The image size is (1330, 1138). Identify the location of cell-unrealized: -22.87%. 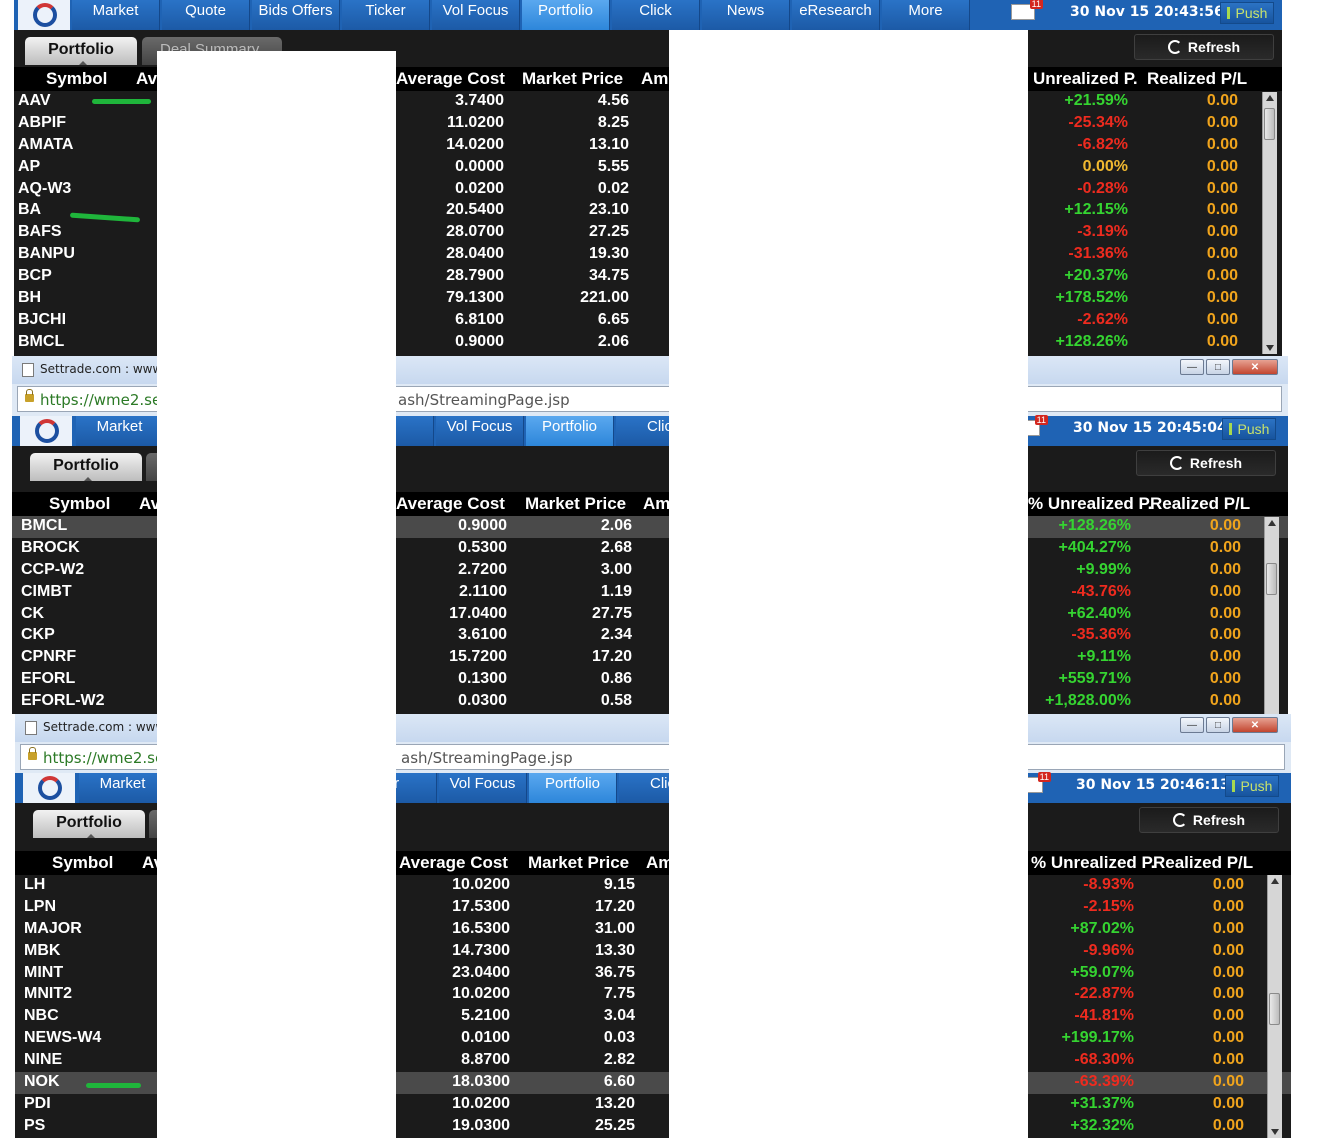
(1104, 994).